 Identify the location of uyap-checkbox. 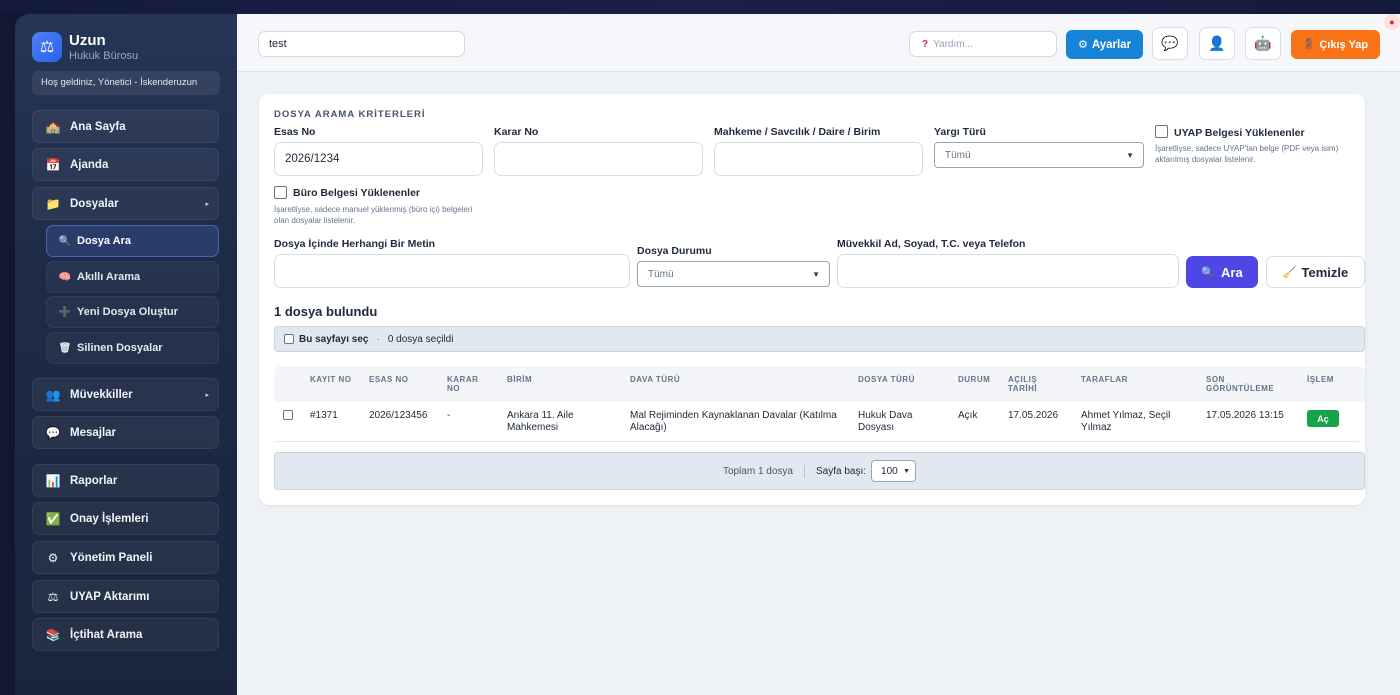
(1161, 131).